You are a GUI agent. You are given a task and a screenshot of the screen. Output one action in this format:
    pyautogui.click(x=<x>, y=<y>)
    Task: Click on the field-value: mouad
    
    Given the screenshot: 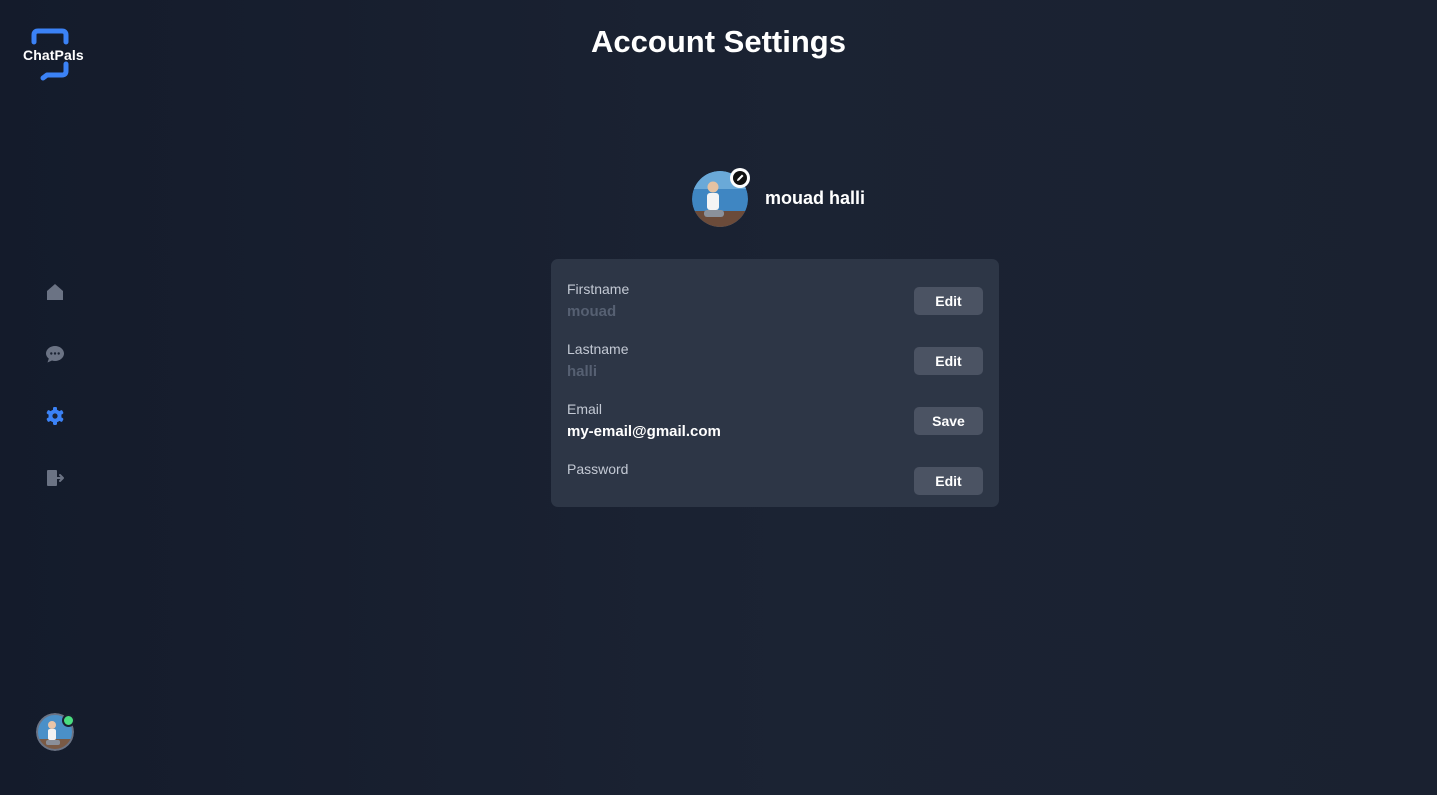 What is the action you would take?
    pyautogui.click(x=592, y=311)
    